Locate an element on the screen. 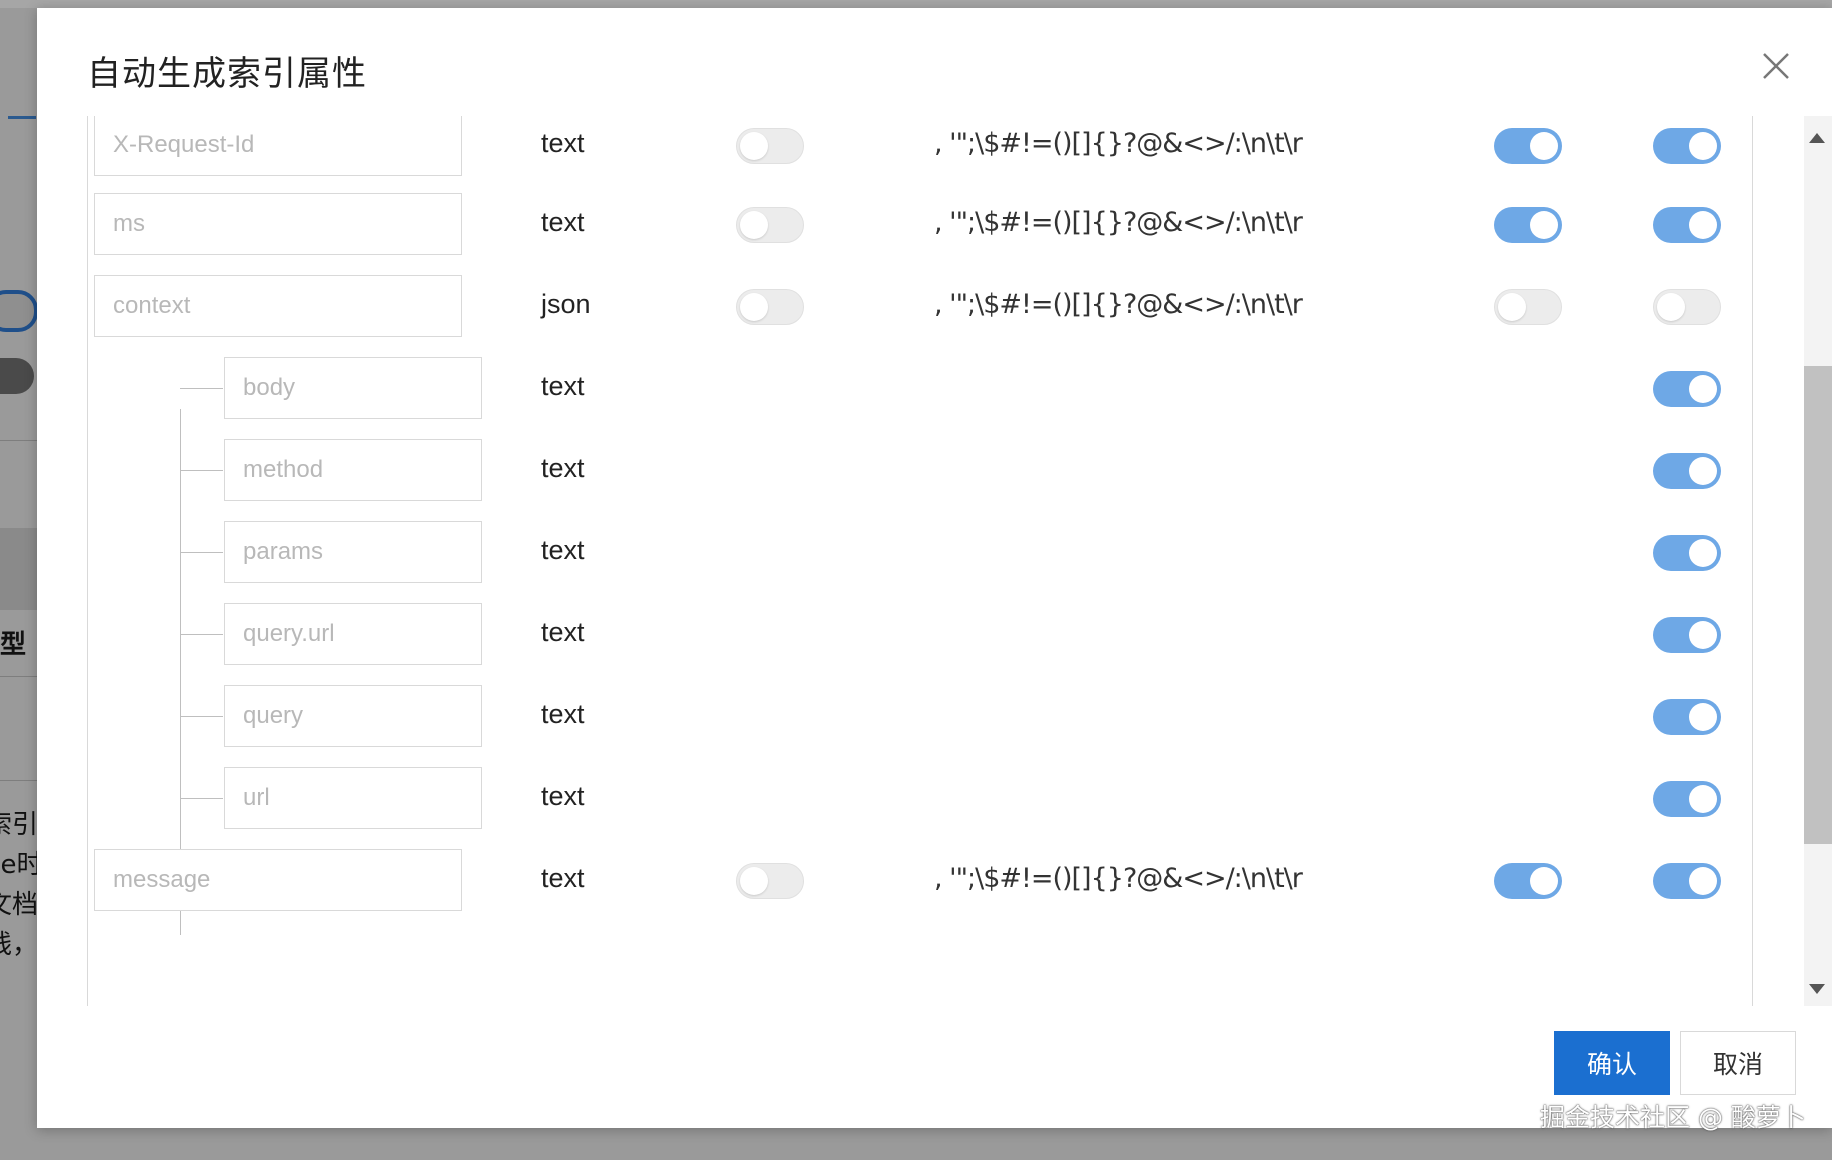 Image resolution: width=1832 pixels, height=1160 pixels. list-border is located at coordinates (1752, 561).